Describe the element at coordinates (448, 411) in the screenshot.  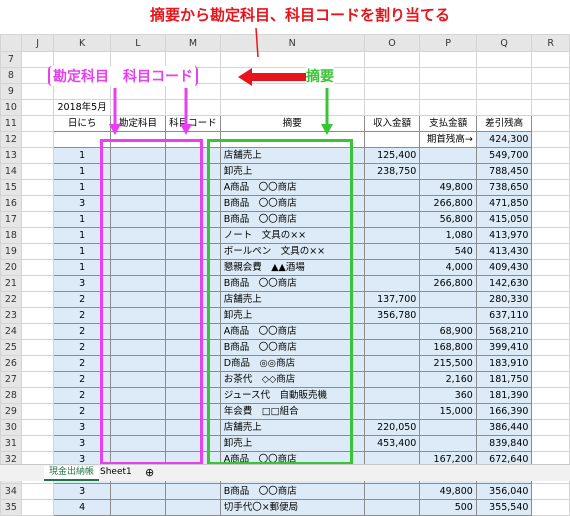
I see `expense-cell: 15,000` at that location.